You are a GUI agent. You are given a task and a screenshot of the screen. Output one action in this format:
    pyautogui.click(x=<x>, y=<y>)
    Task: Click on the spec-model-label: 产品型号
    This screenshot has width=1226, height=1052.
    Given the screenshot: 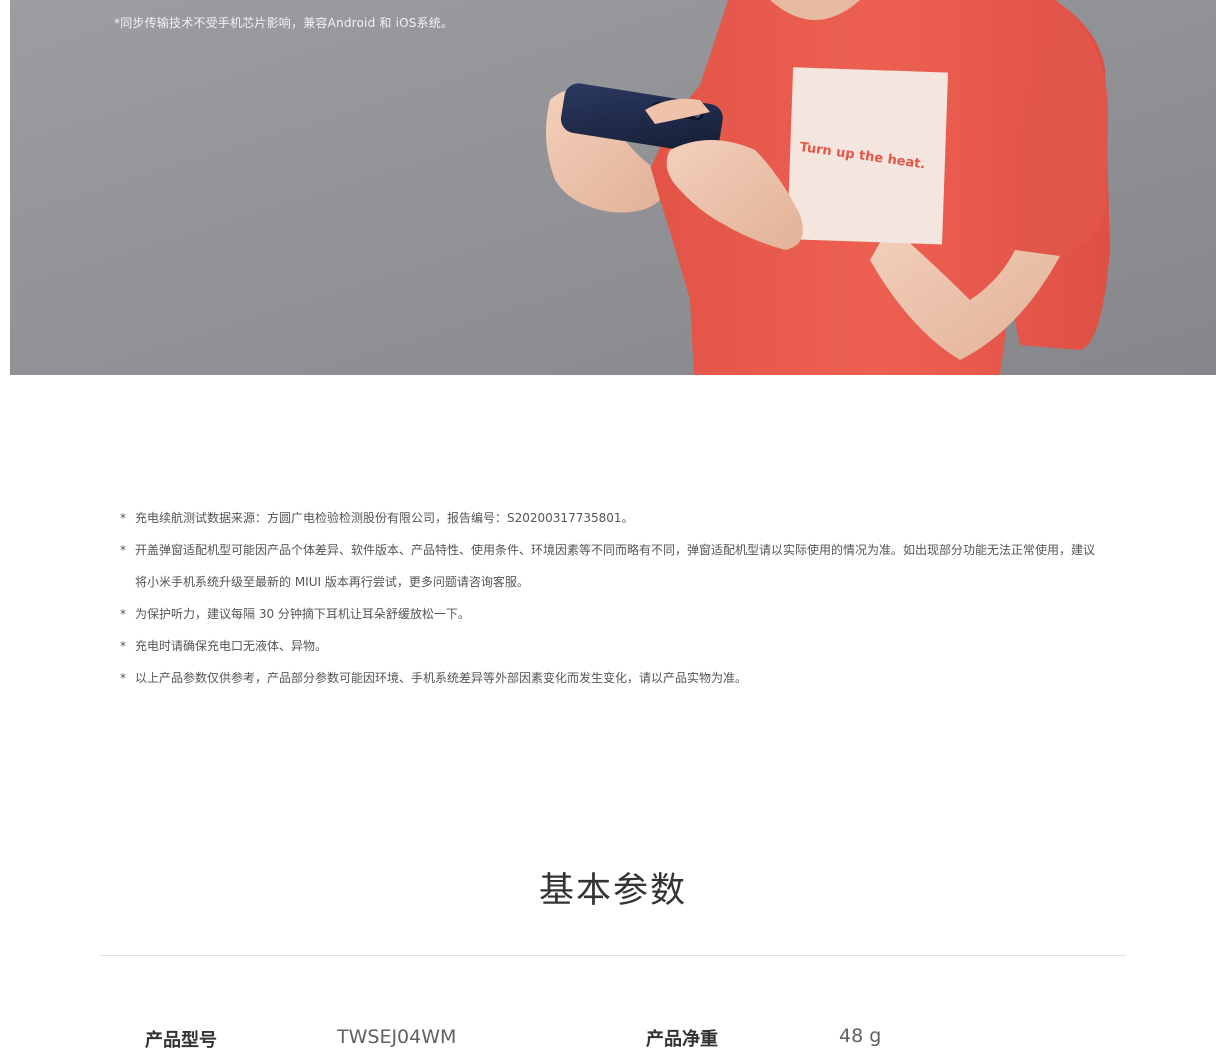 What is the action you would take?
    pyautogui.click(x=181, y=1040)
    